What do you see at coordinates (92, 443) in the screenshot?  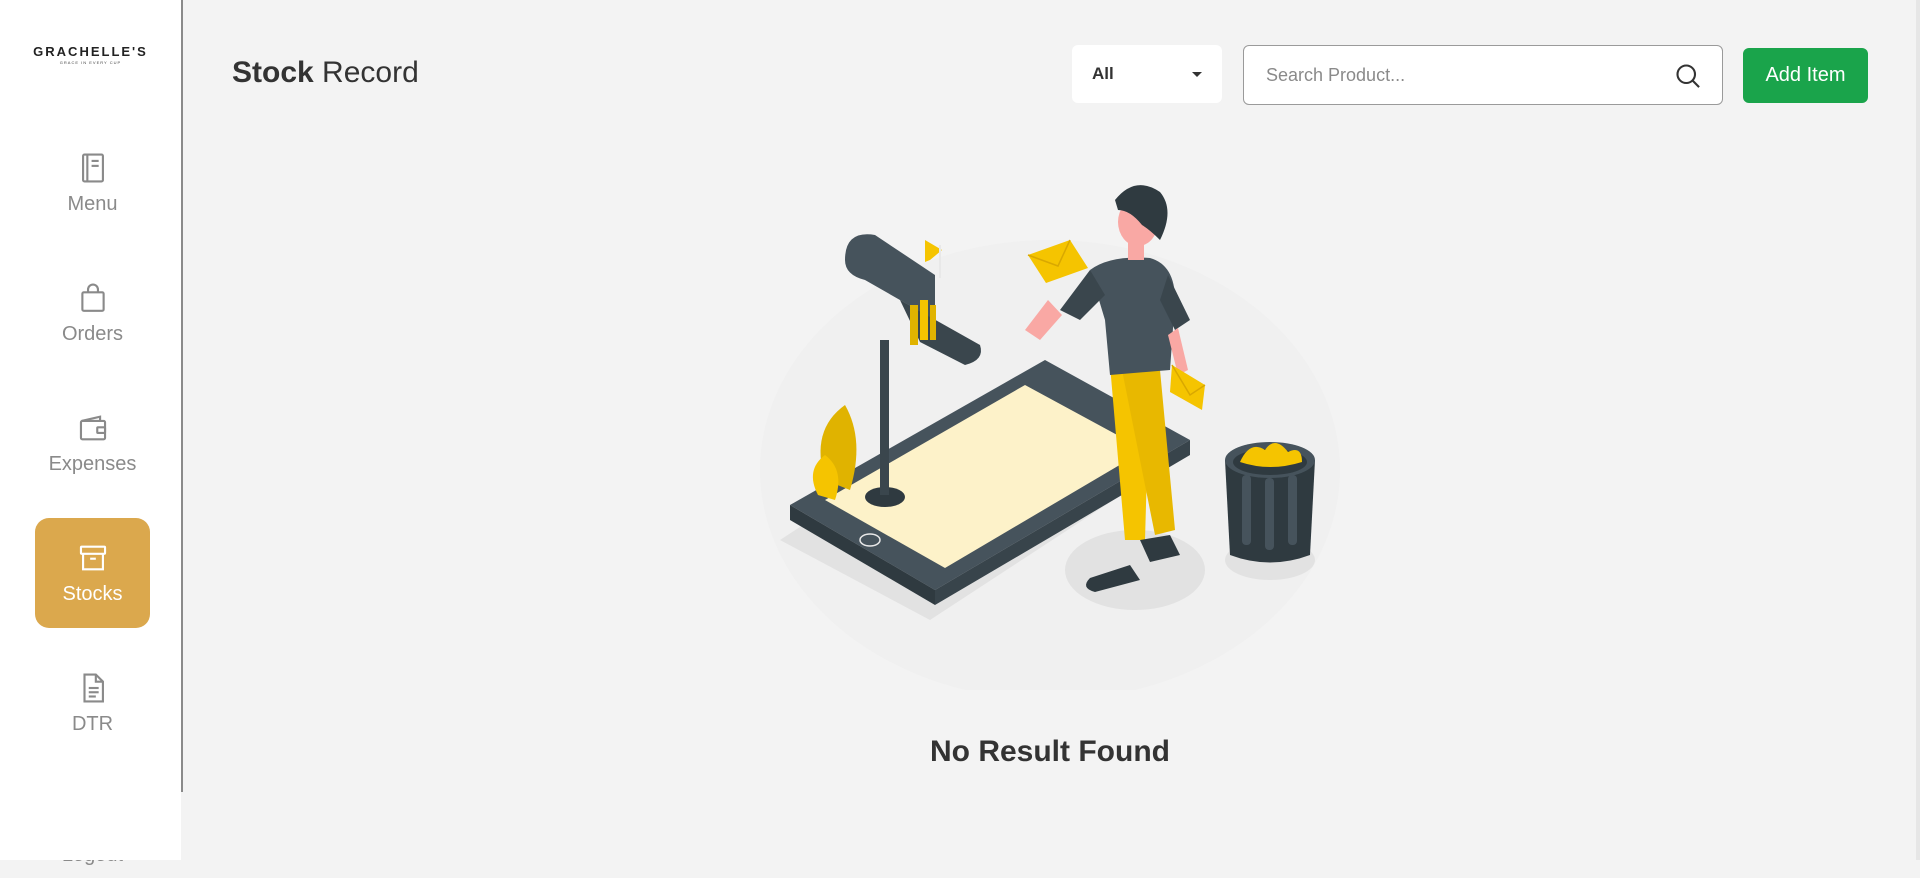 I see `sidebar-item-expenses: Expenses` at bounding box center [92, 443].